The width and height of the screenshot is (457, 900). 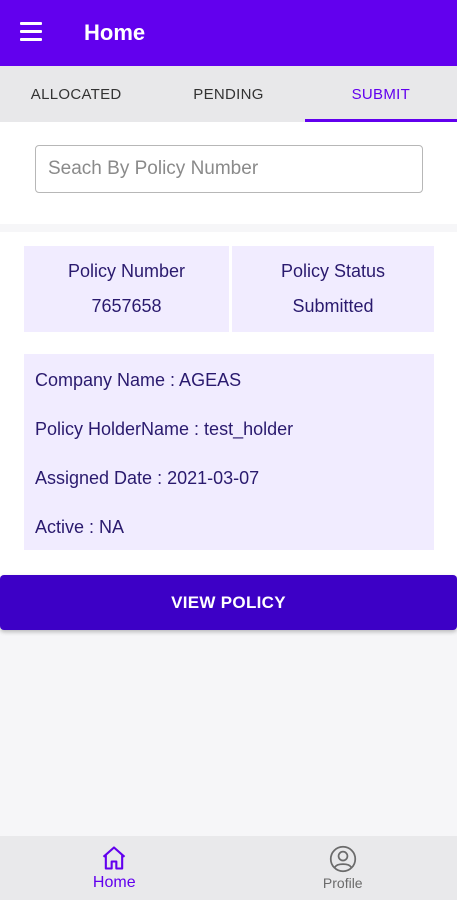 I want to click on search-section, so click(x=228, y=173).